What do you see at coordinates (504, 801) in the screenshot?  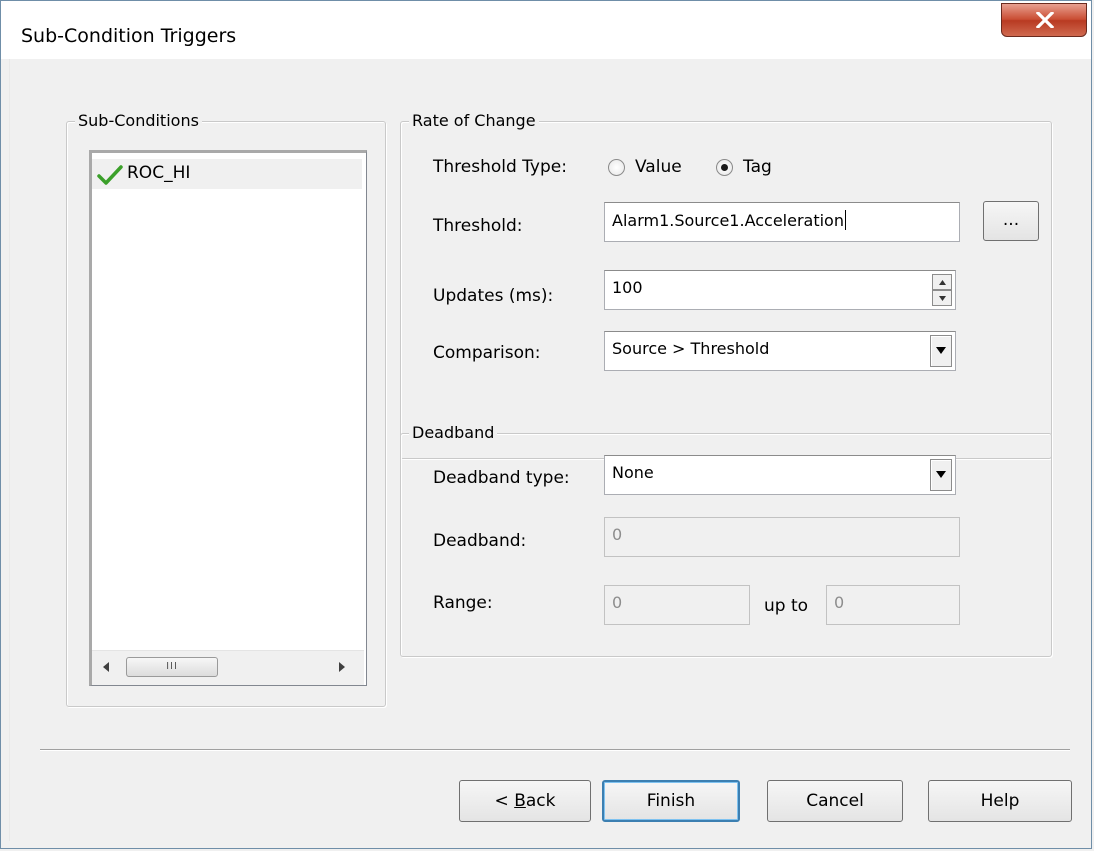 I see `back-prefix: <` at bounding box center [504, 801].